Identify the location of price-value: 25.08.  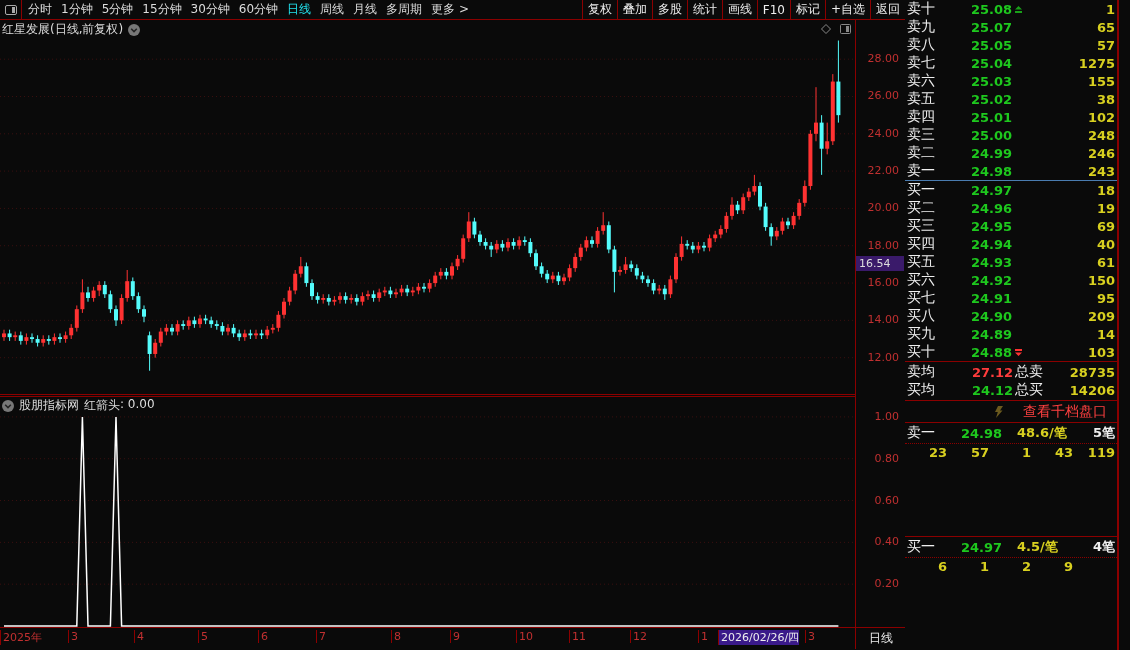
(992, 9).